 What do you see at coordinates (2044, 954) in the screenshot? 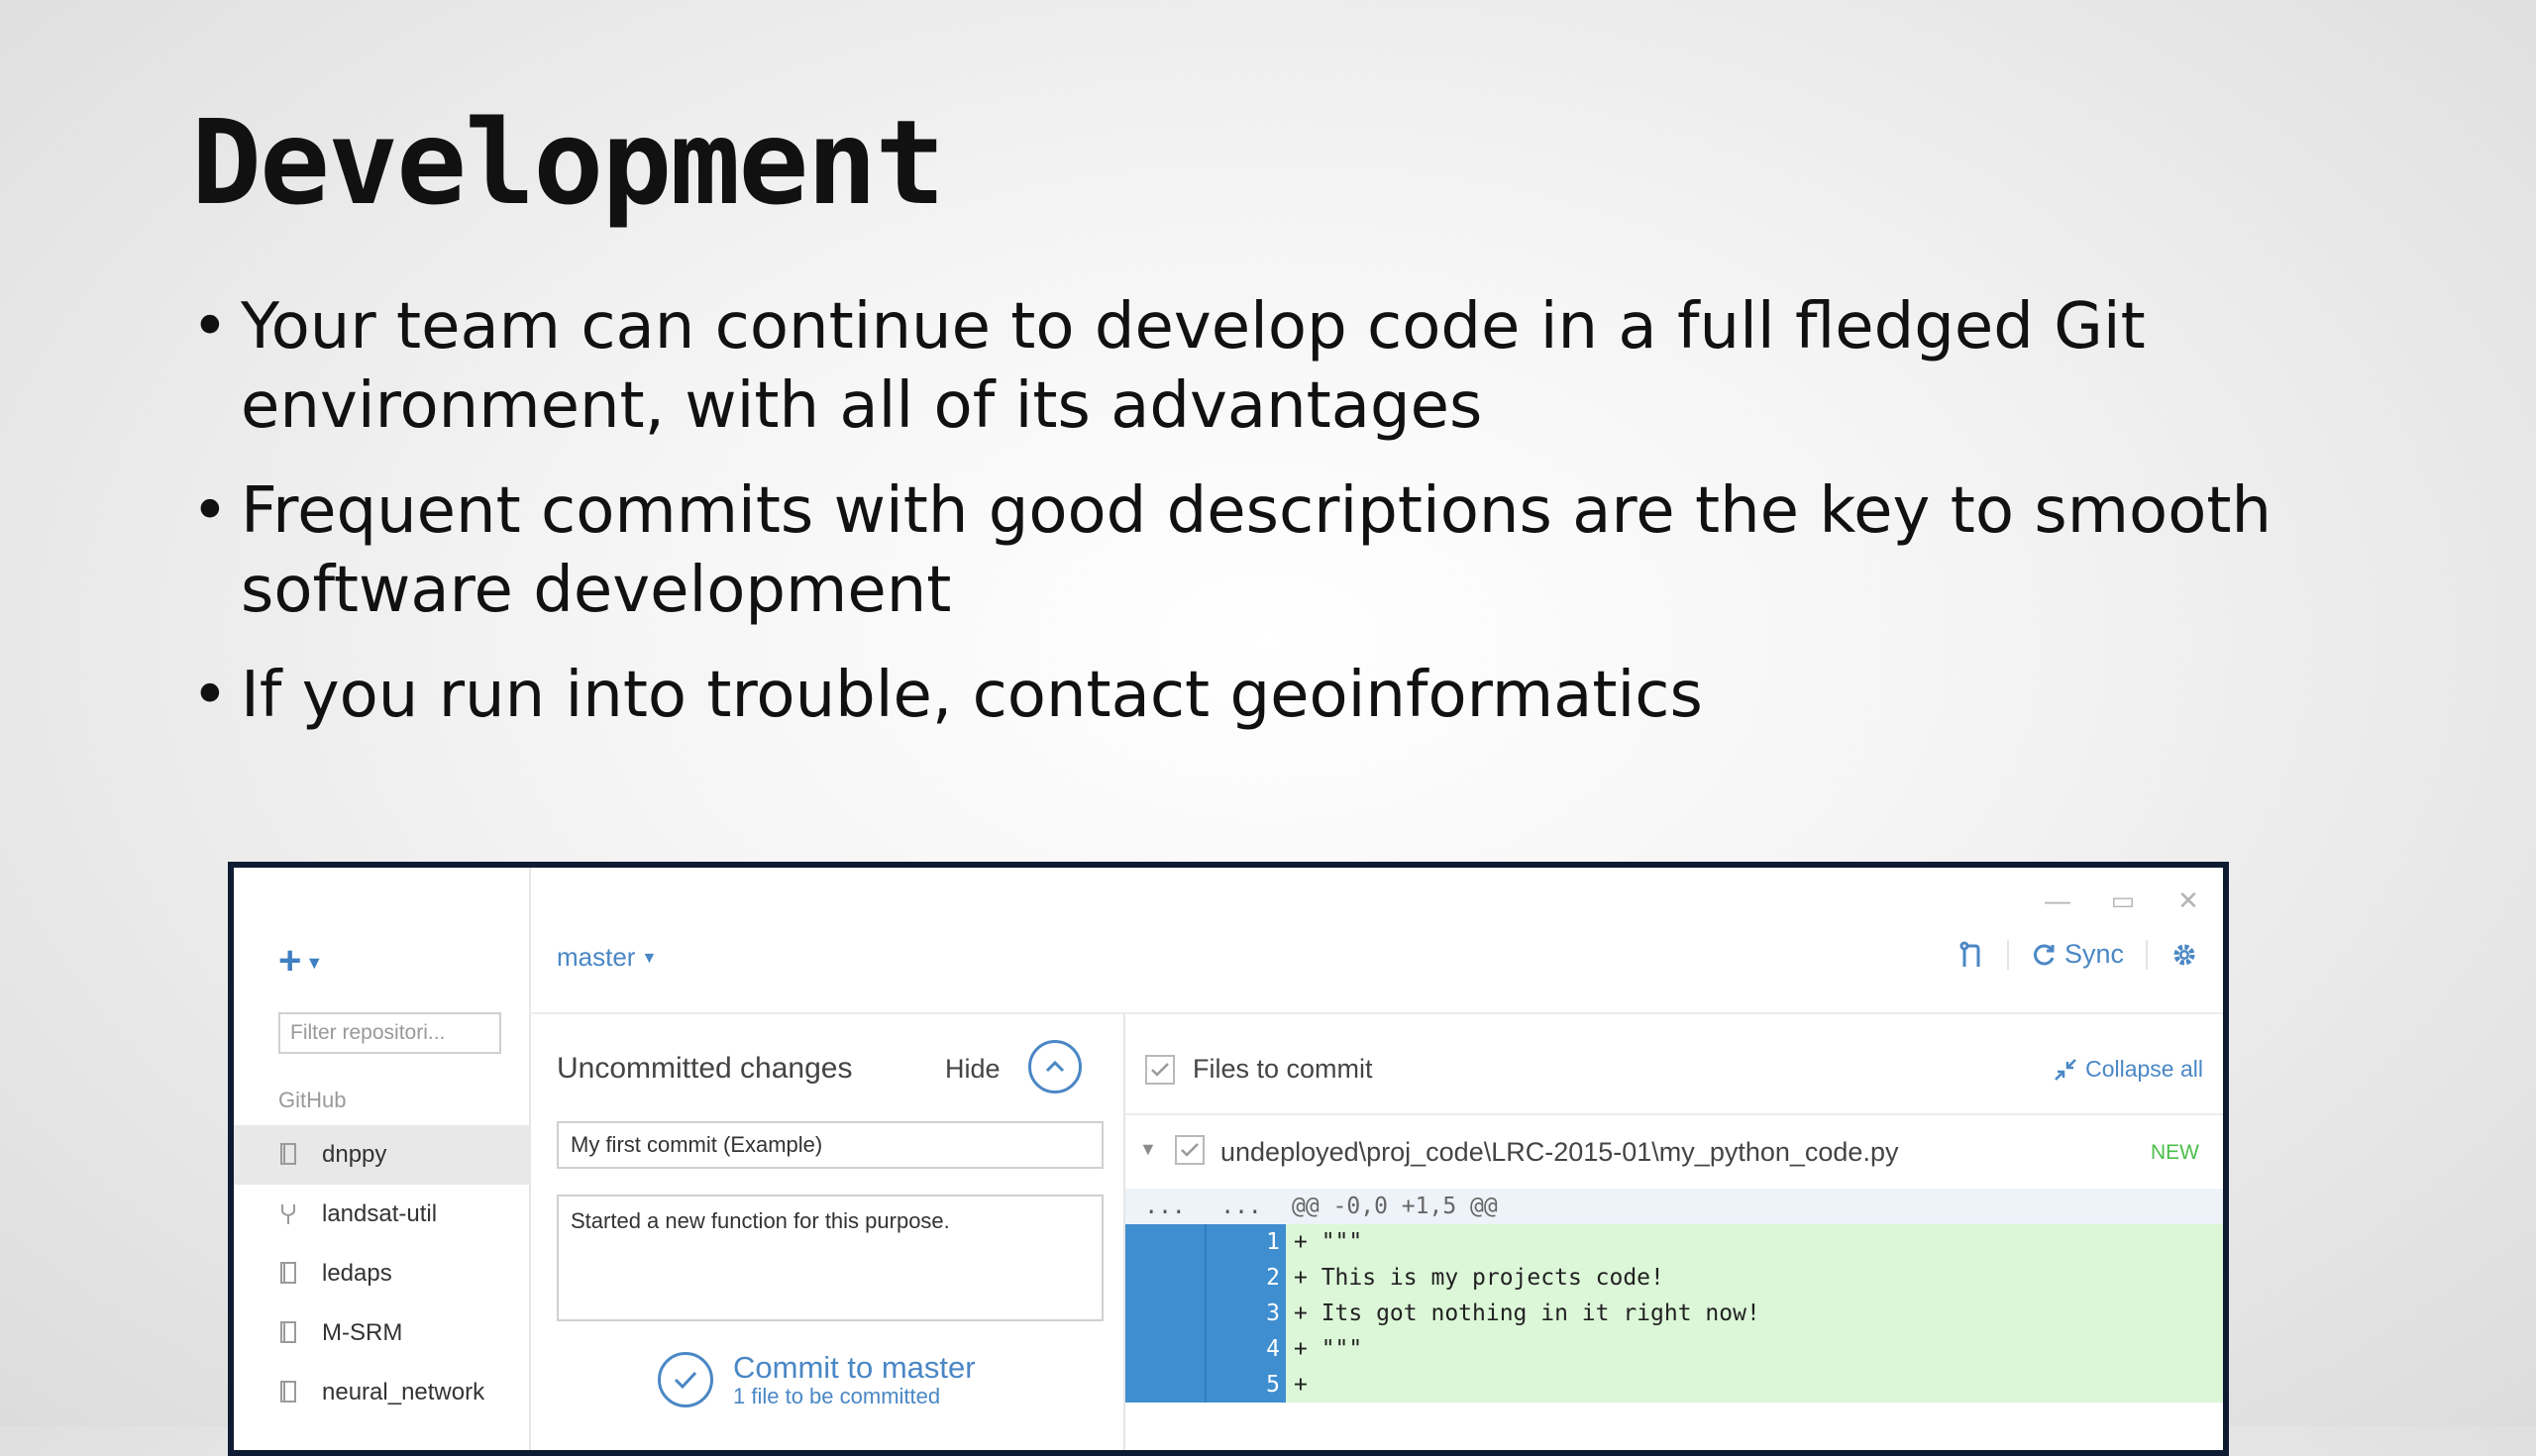
I see `sync-icon` at bounding box center [2044, 954].